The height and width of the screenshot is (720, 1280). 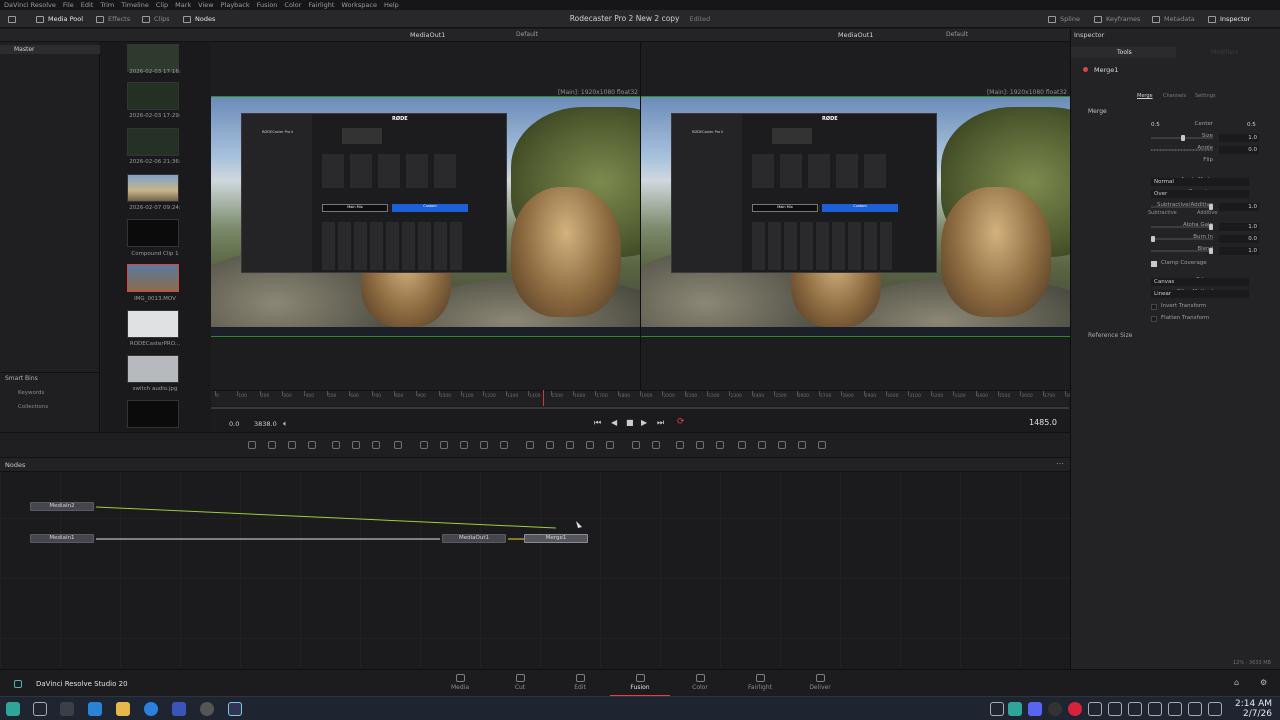 I want to click on menu-workspace: Workspace, so click(x=359, y=5).